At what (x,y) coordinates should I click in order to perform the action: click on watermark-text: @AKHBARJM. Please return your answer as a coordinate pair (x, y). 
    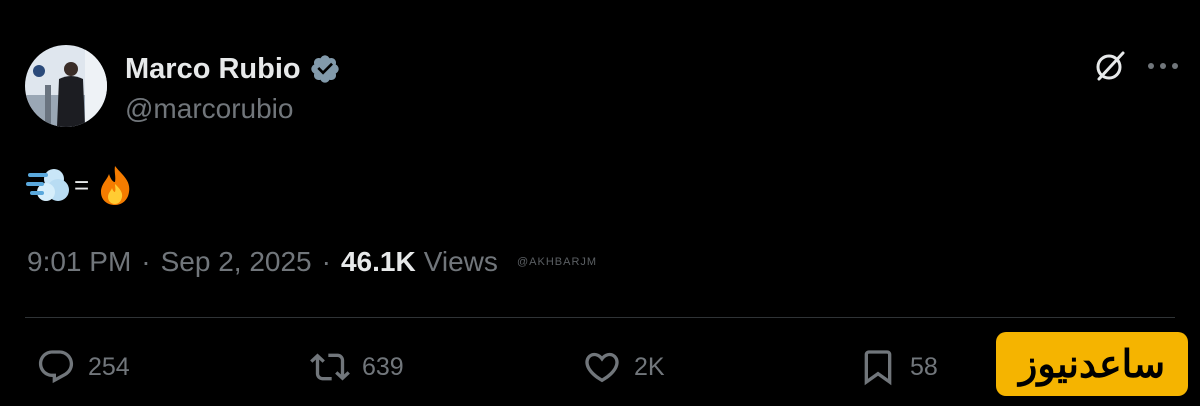
    Looking at the image, I should click on (557, 262).